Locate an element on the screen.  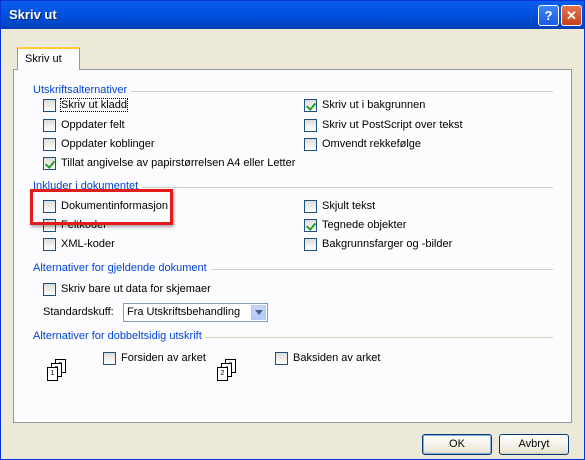
window-title: Skriv ut is located at coordinates (33, 14).